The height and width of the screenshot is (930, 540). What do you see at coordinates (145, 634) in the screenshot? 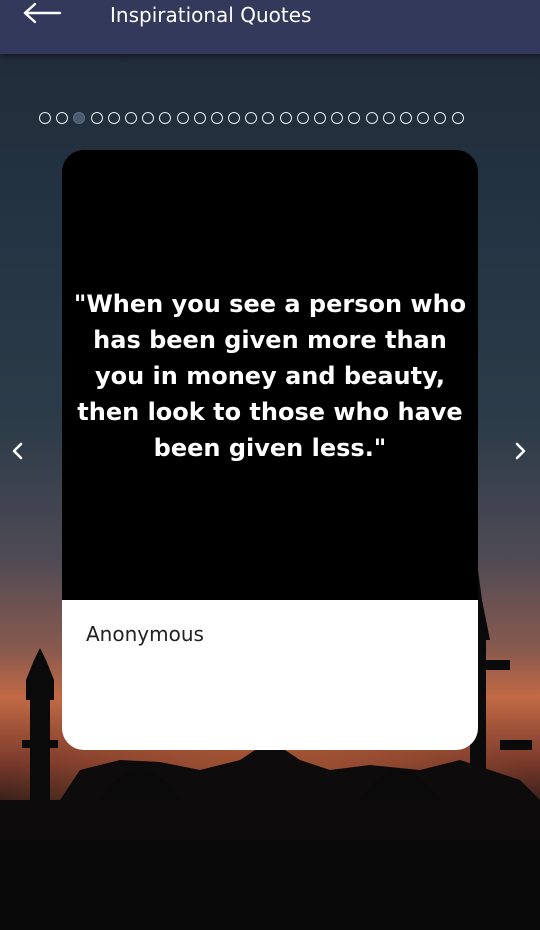
I see `quote-author: Anonymous` at bounding box center [145, 634].